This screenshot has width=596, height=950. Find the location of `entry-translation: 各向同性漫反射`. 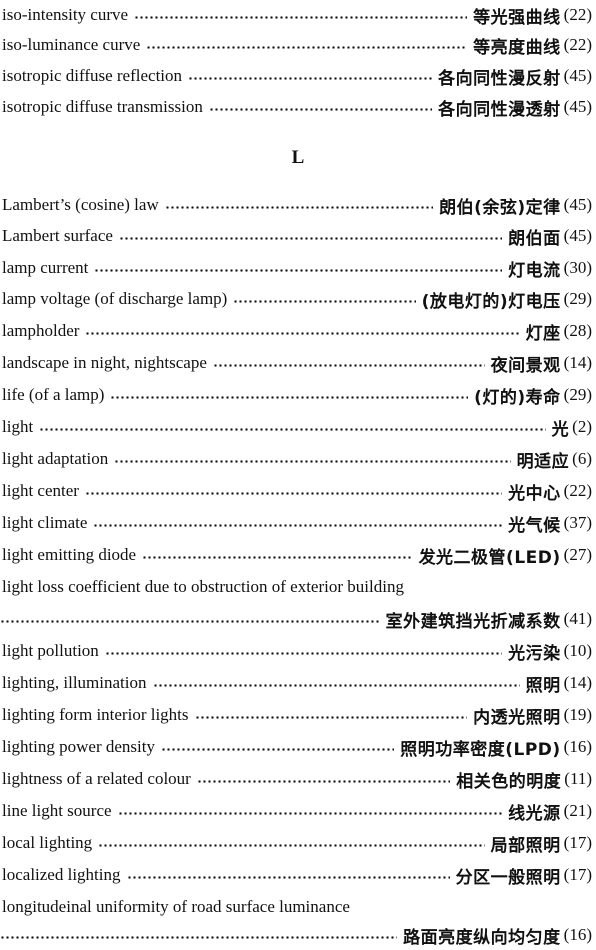

entry-translation: 各向同性漫反射 is located at coordinates (499, 78).